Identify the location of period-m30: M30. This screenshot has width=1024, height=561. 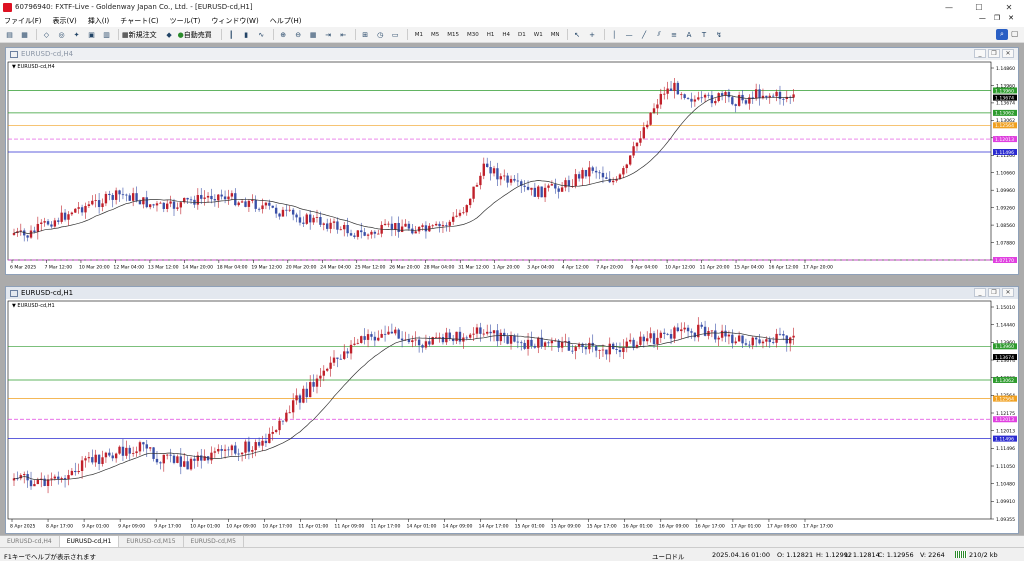
(473, 35).